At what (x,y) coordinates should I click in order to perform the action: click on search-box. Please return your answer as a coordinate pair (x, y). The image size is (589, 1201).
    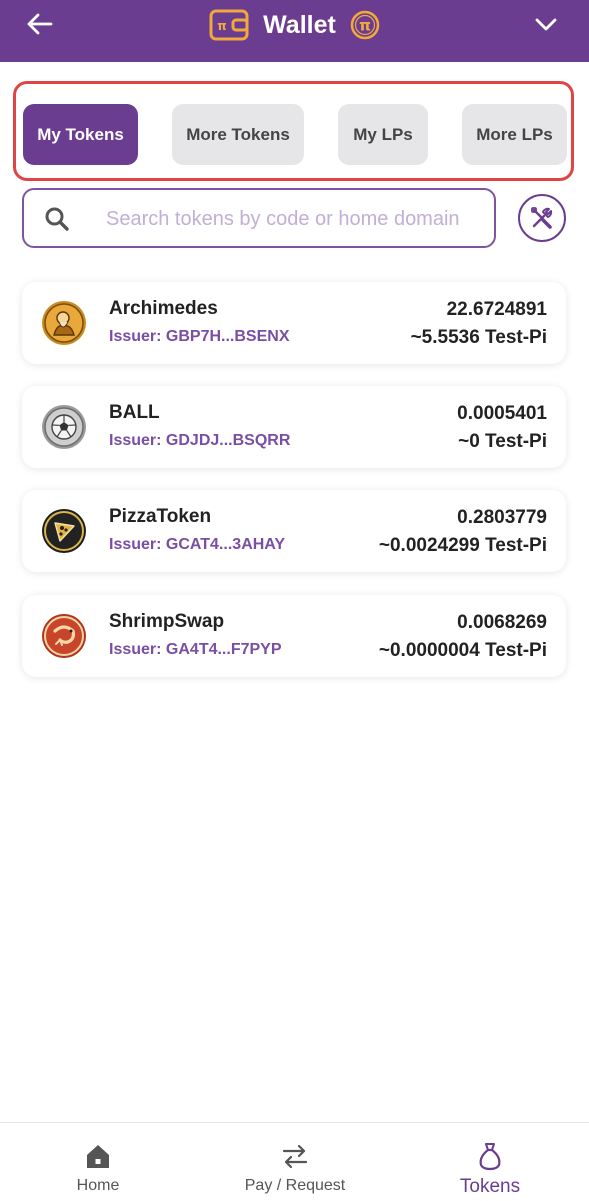
    Looking at the image, I should click on (259, 218).